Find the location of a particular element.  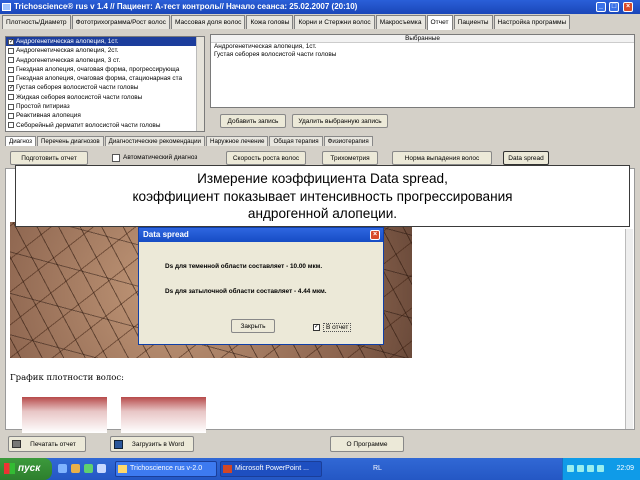

print-report-button: Печатать отчет is located at coordinates (47, 444).